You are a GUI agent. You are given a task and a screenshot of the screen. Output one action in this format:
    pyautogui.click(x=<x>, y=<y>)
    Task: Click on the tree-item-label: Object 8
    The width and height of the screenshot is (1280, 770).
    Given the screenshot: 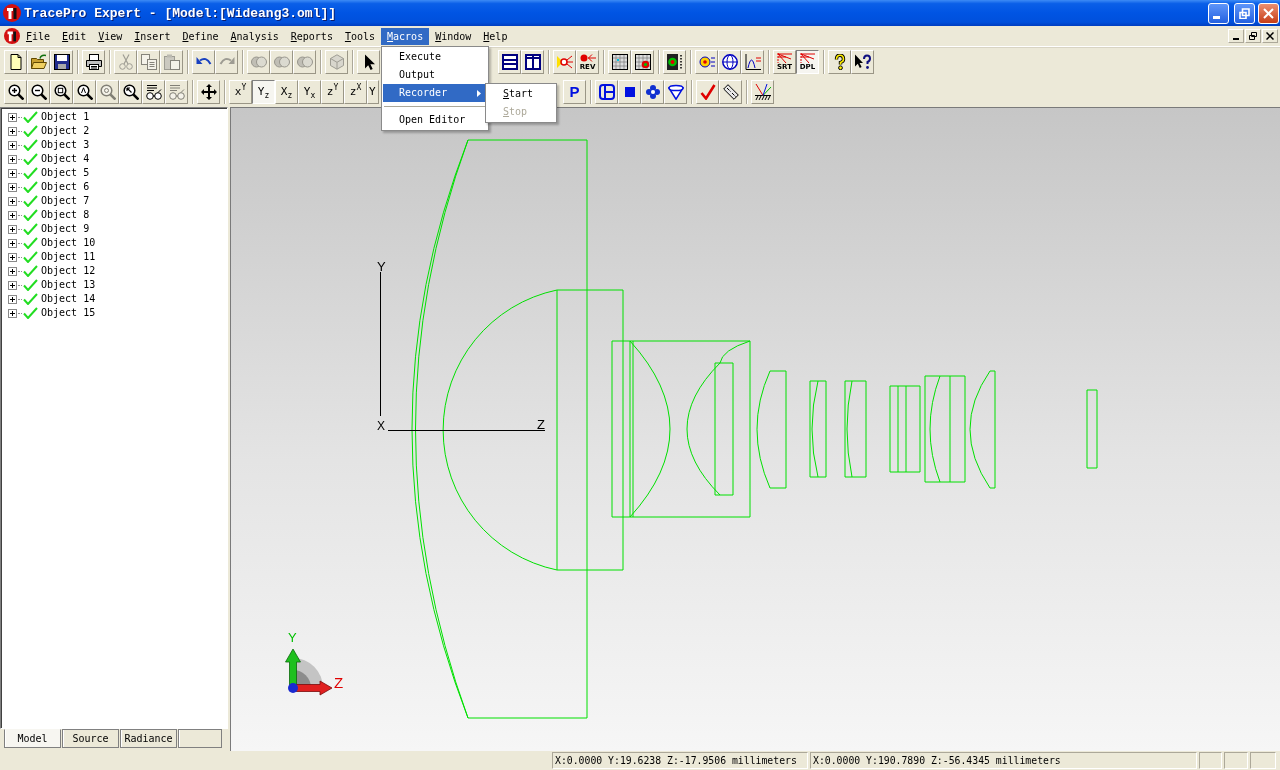 What is the action you would take?
    pyautogui.click(x=65, y=215)
    